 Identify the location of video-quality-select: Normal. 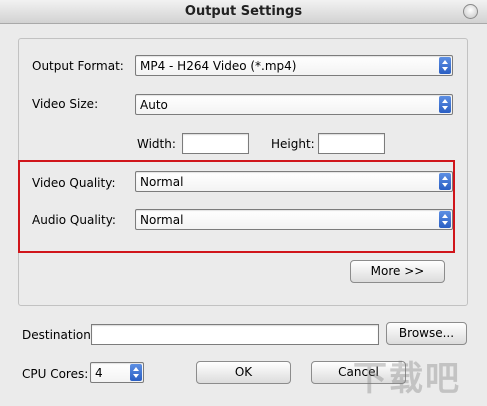
(294, 181).